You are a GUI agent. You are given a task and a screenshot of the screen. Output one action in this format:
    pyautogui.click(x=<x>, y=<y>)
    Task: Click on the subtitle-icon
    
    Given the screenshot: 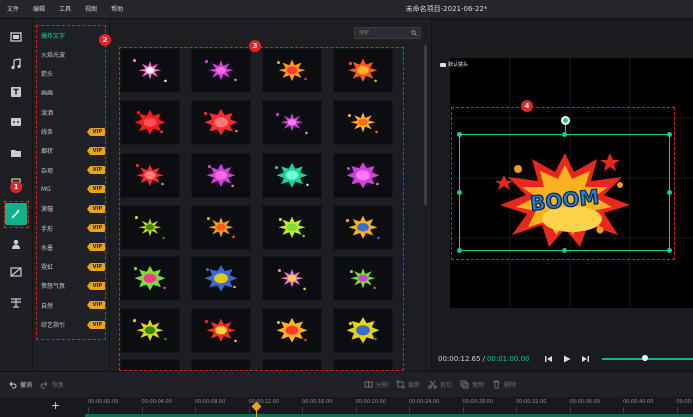 What is the action you would take?
    pyautogui.click(x=16, y=122)
    